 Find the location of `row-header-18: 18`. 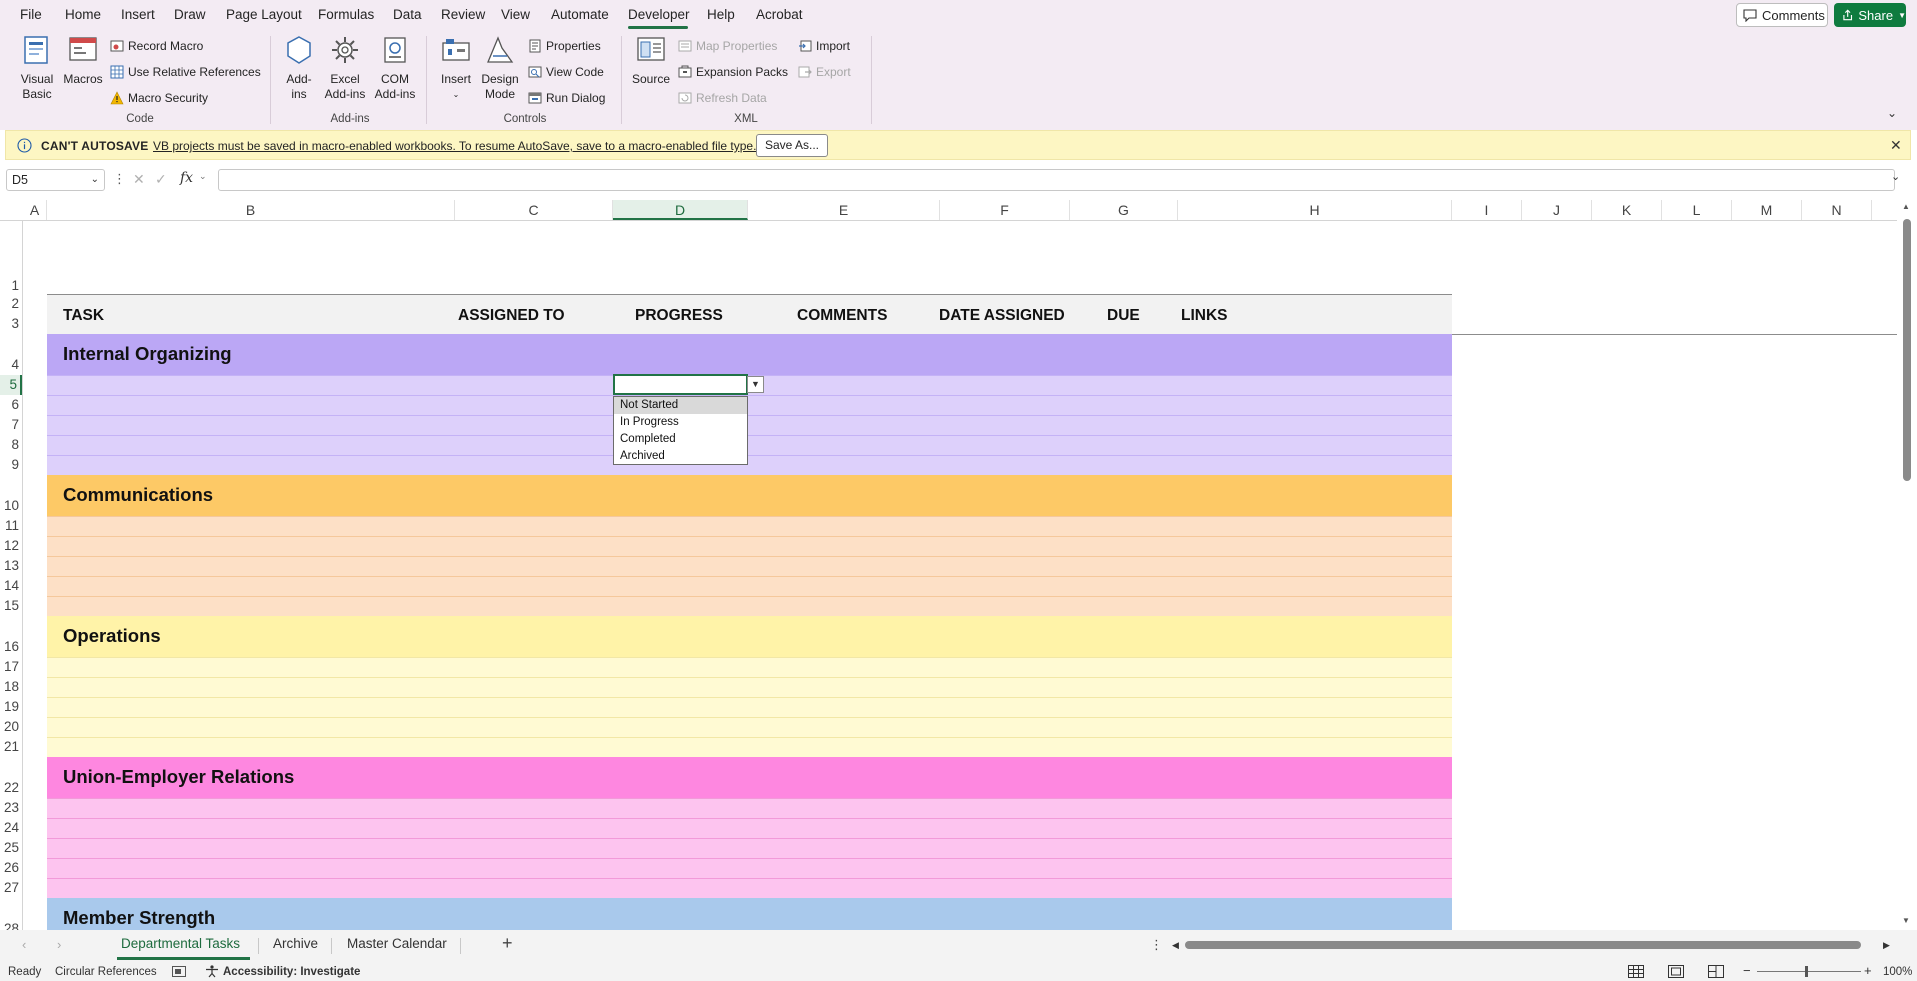

row-header-18: 18 is located at coordinates (11, 687).